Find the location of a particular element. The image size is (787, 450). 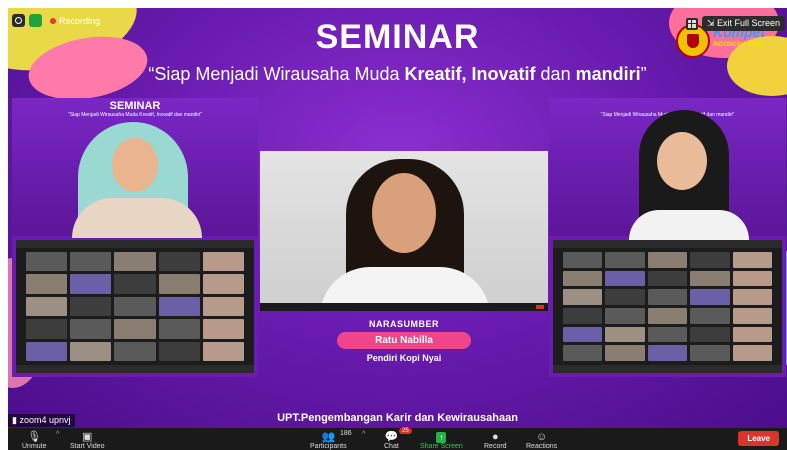

moderator-body is located at coordinates (689, 225).